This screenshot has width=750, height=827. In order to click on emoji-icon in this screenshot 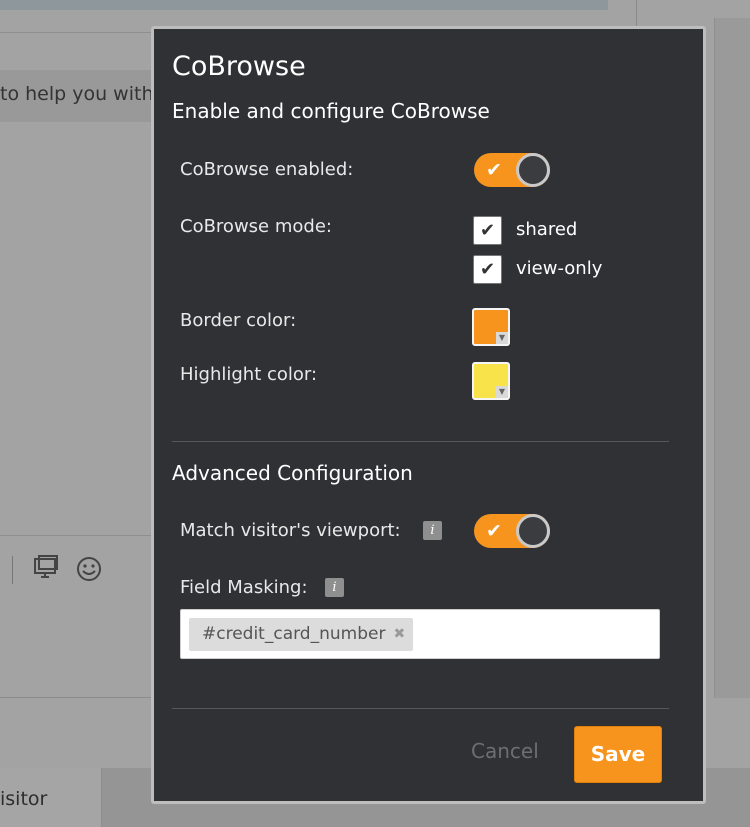, I will do `click(89, 570)`.